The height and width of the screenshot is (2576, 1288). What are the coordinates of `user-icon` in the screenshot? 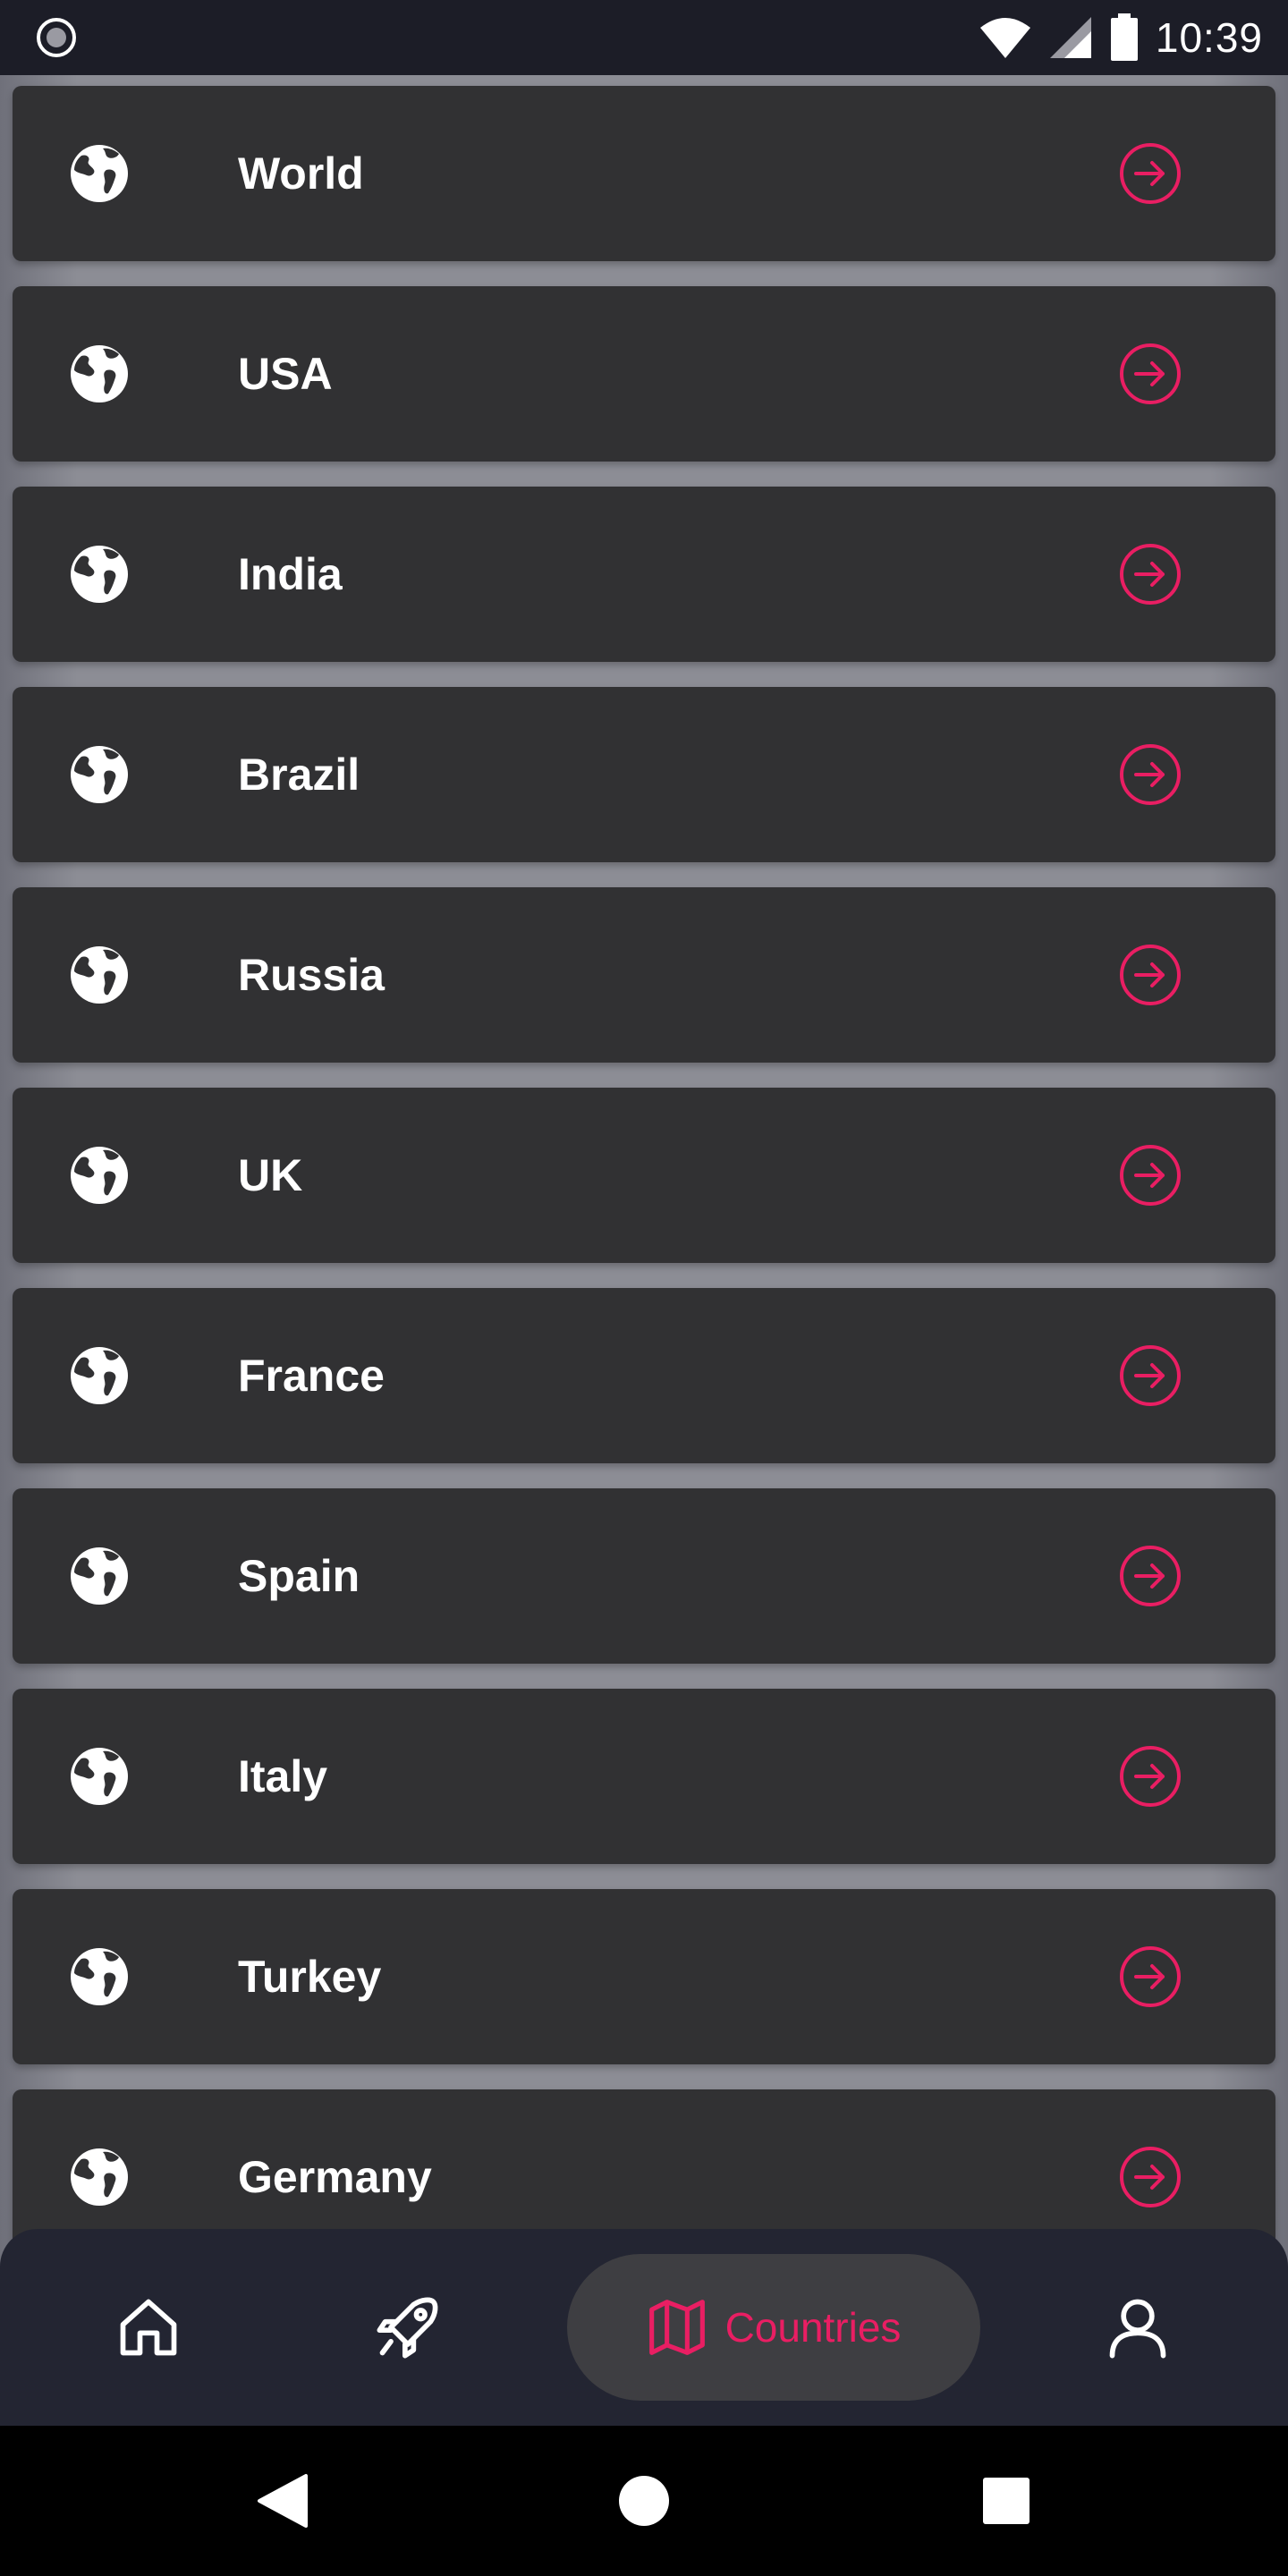 It's located at (1137, 2329).